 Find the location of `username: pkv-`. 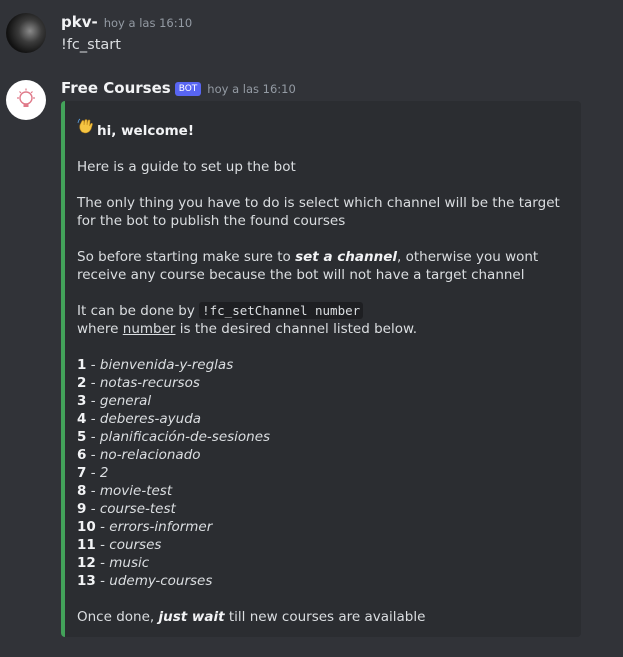

username: pkv- is located at coordinates (79, 22).